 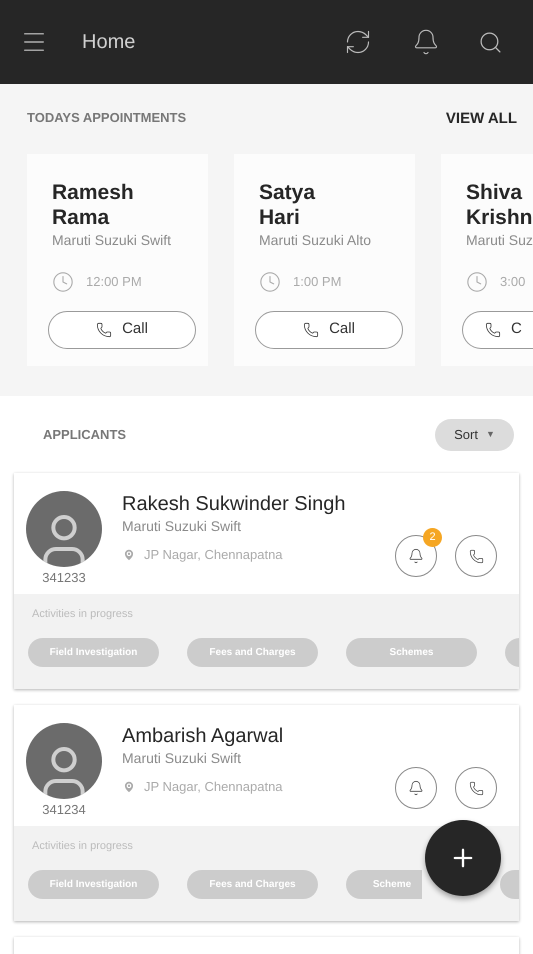 What do you see at coordinates (84, 435) in the screenshot?
I see `section-title: APPLICANTS` at bounding box center [84, 435].